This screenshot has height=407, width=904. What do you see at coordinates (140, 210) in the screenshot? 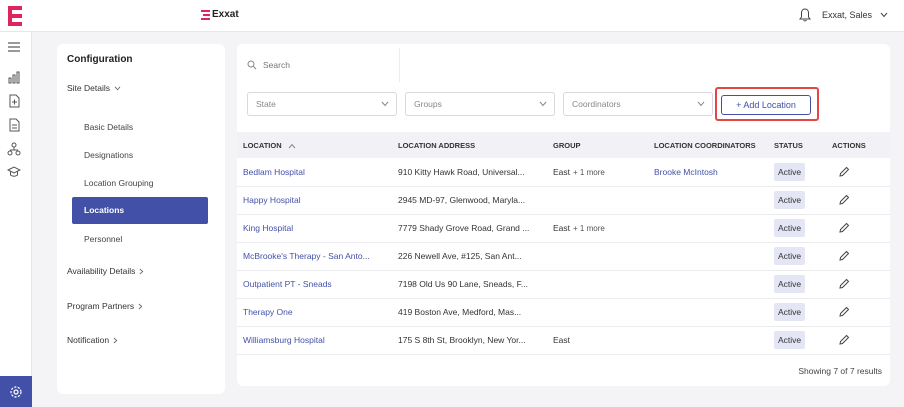
I see `nav-item-locations: Locations` at bounding box center [140, 210].